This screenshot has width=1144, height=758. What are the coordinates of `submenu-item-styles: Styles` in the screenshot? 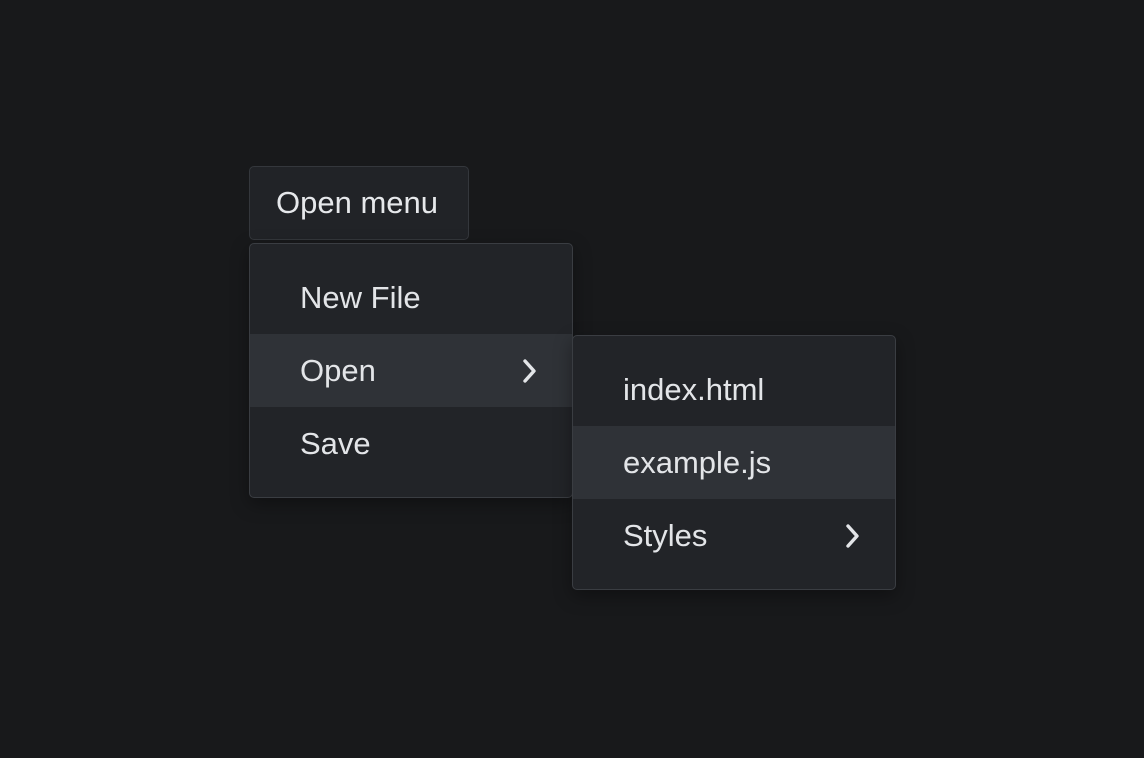 It's located at (734, 535).